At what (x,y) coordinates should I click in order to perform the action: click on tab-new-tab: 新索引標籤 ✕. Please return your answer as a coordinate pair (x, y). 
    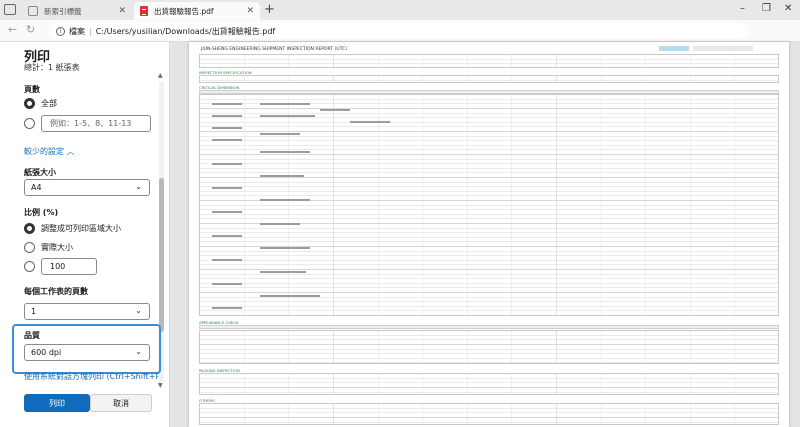
    Looking at the image, I should click on (77, 11).